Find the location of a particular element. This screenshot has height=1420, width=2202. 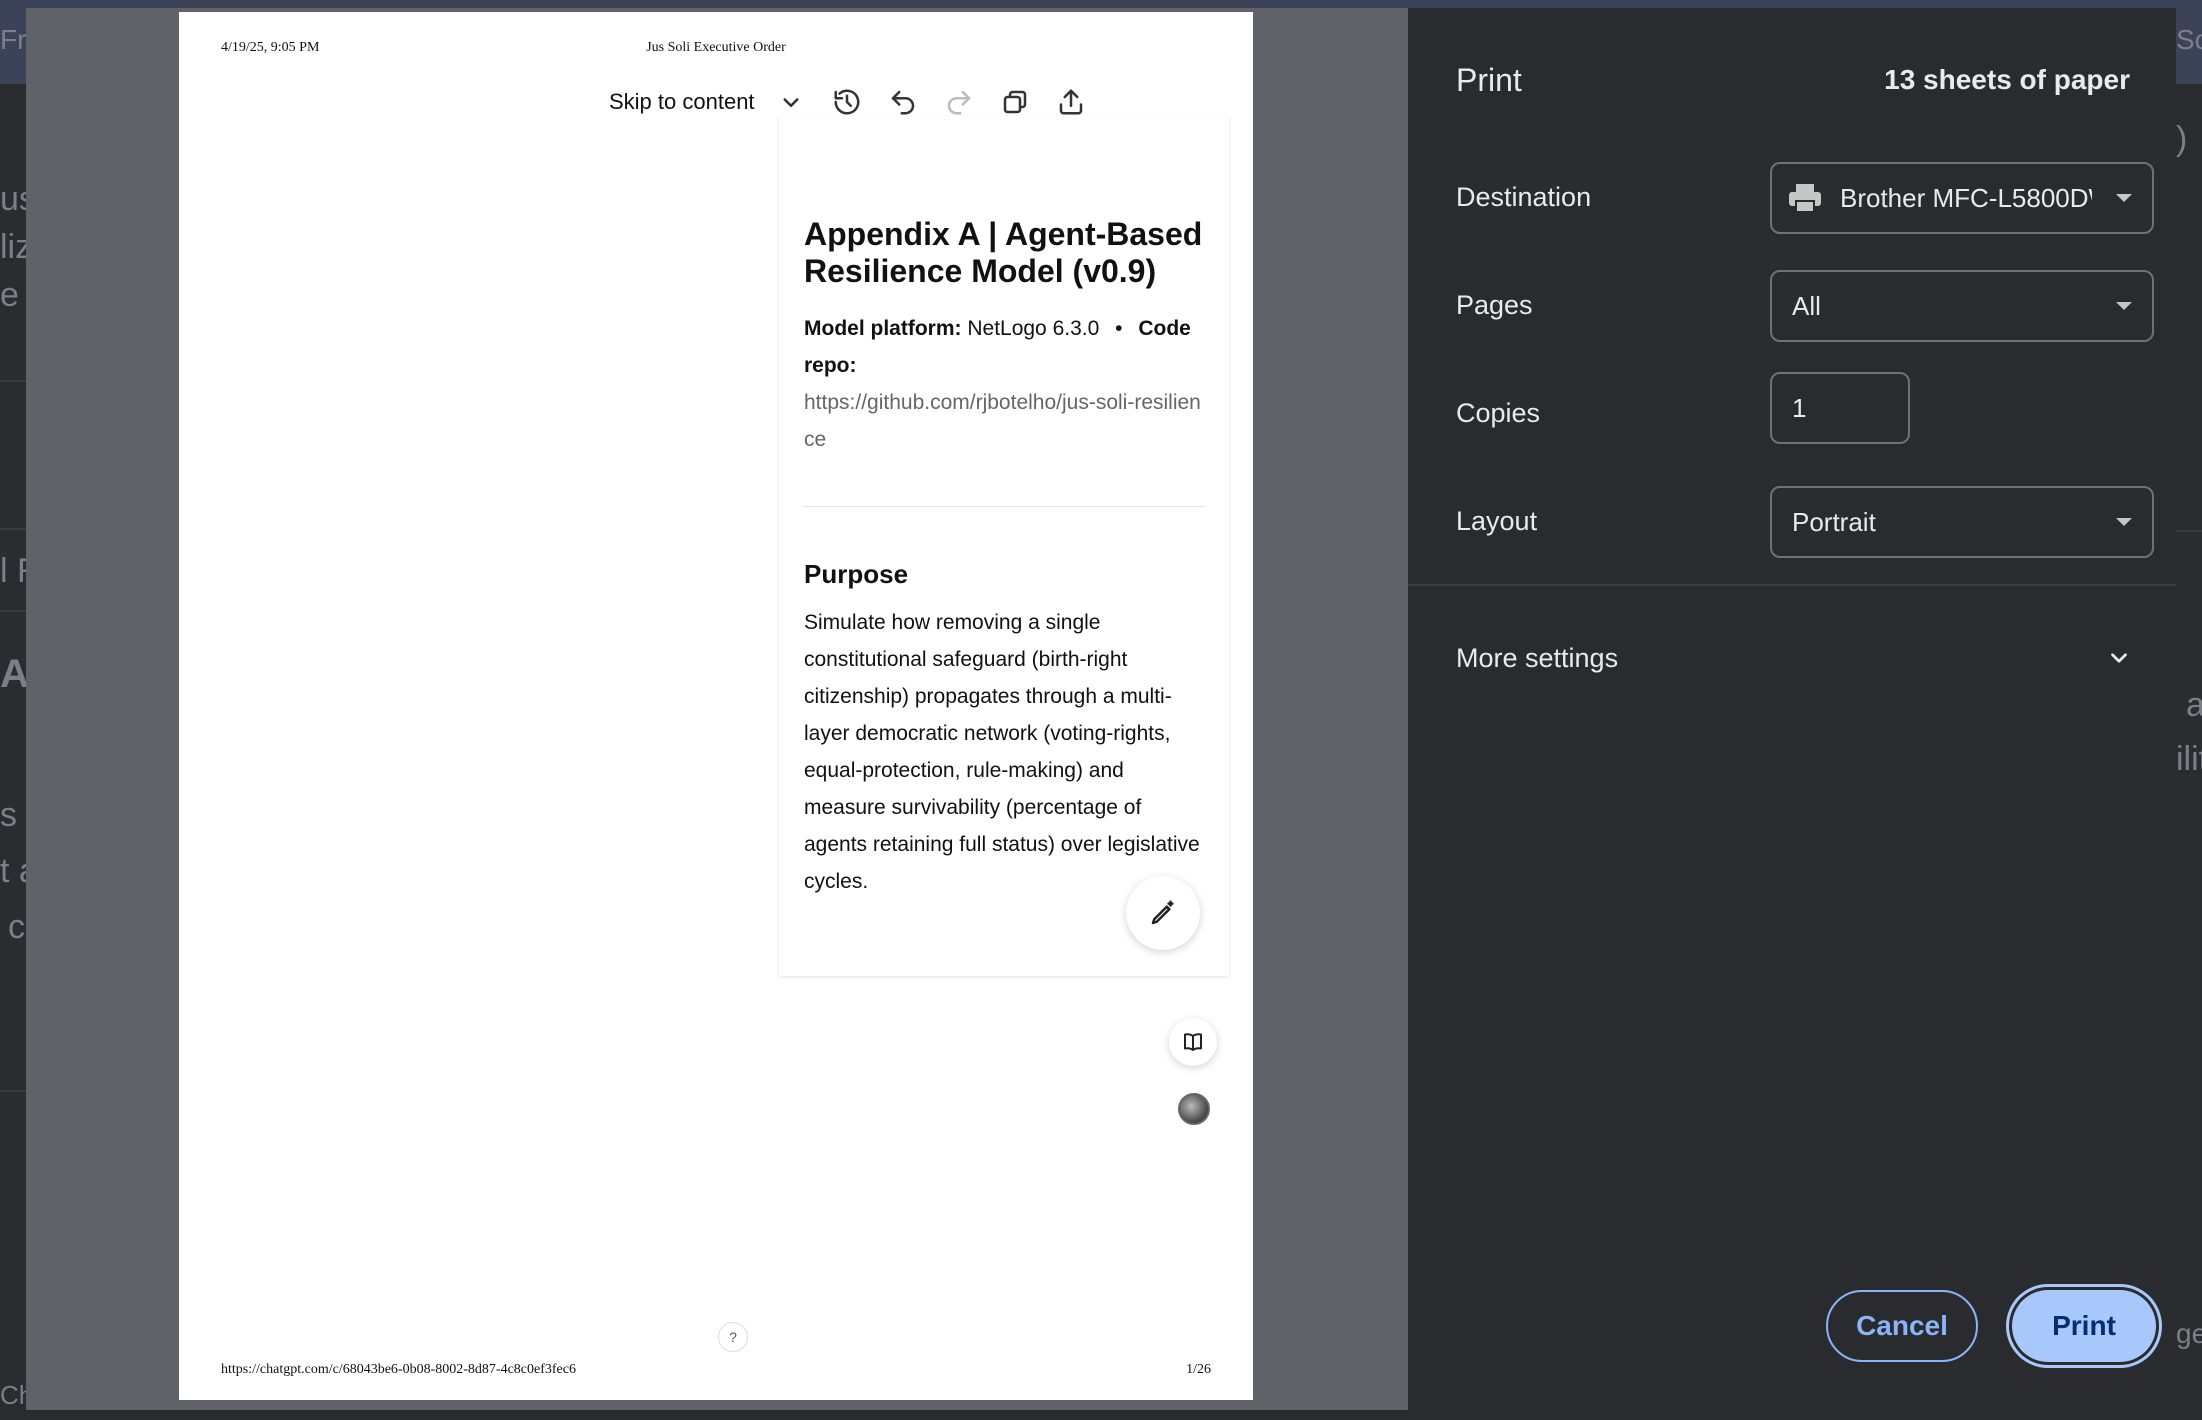

pages-label: Pages is located at coordinates (1494, 305).